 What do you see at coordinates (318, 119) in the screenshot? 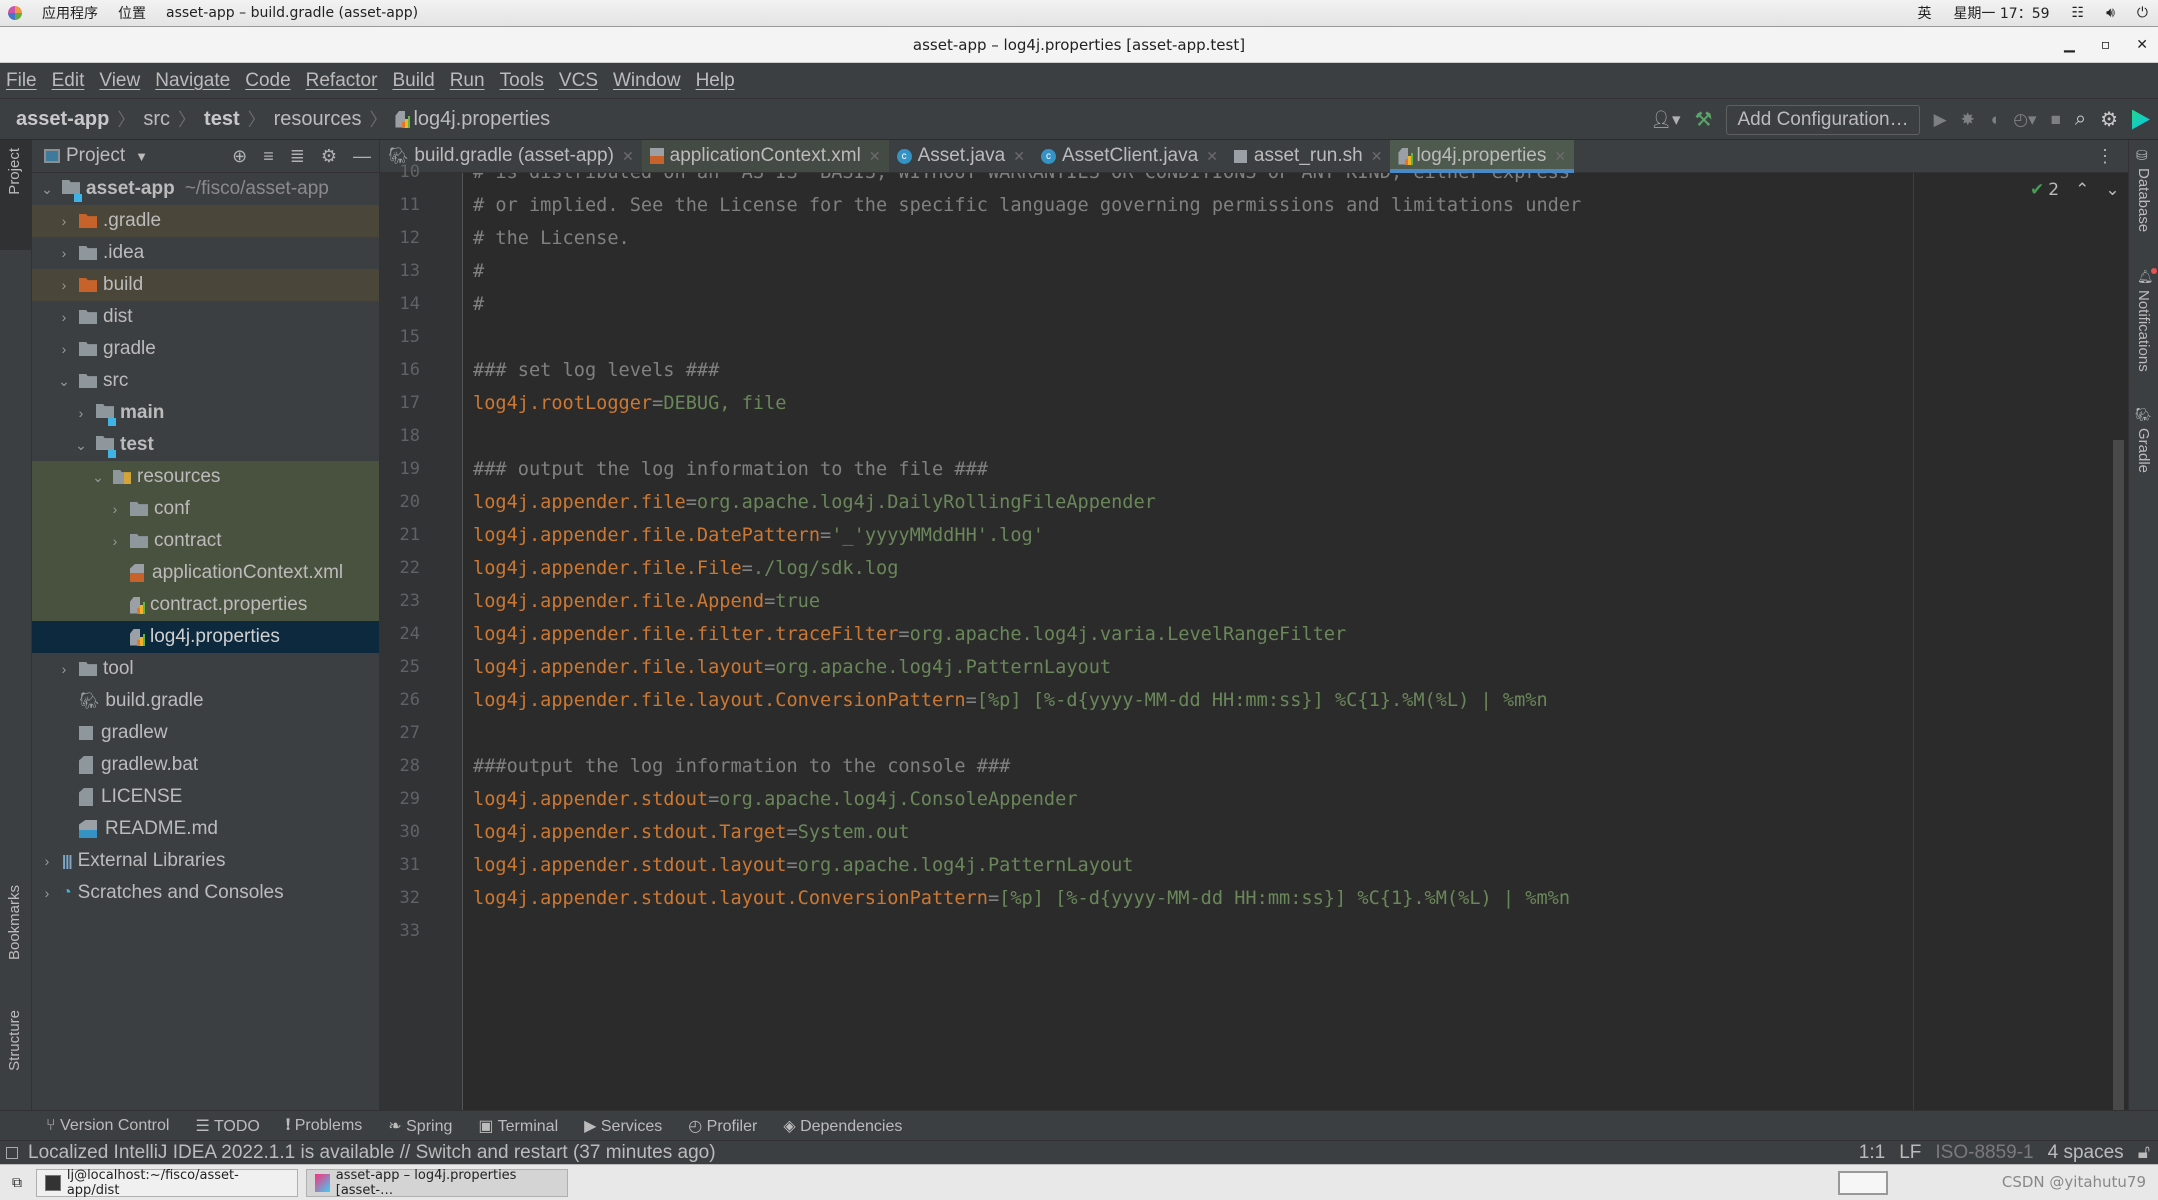
I see `breadcrumb-resources: resources` at bounding box center [318, 119].